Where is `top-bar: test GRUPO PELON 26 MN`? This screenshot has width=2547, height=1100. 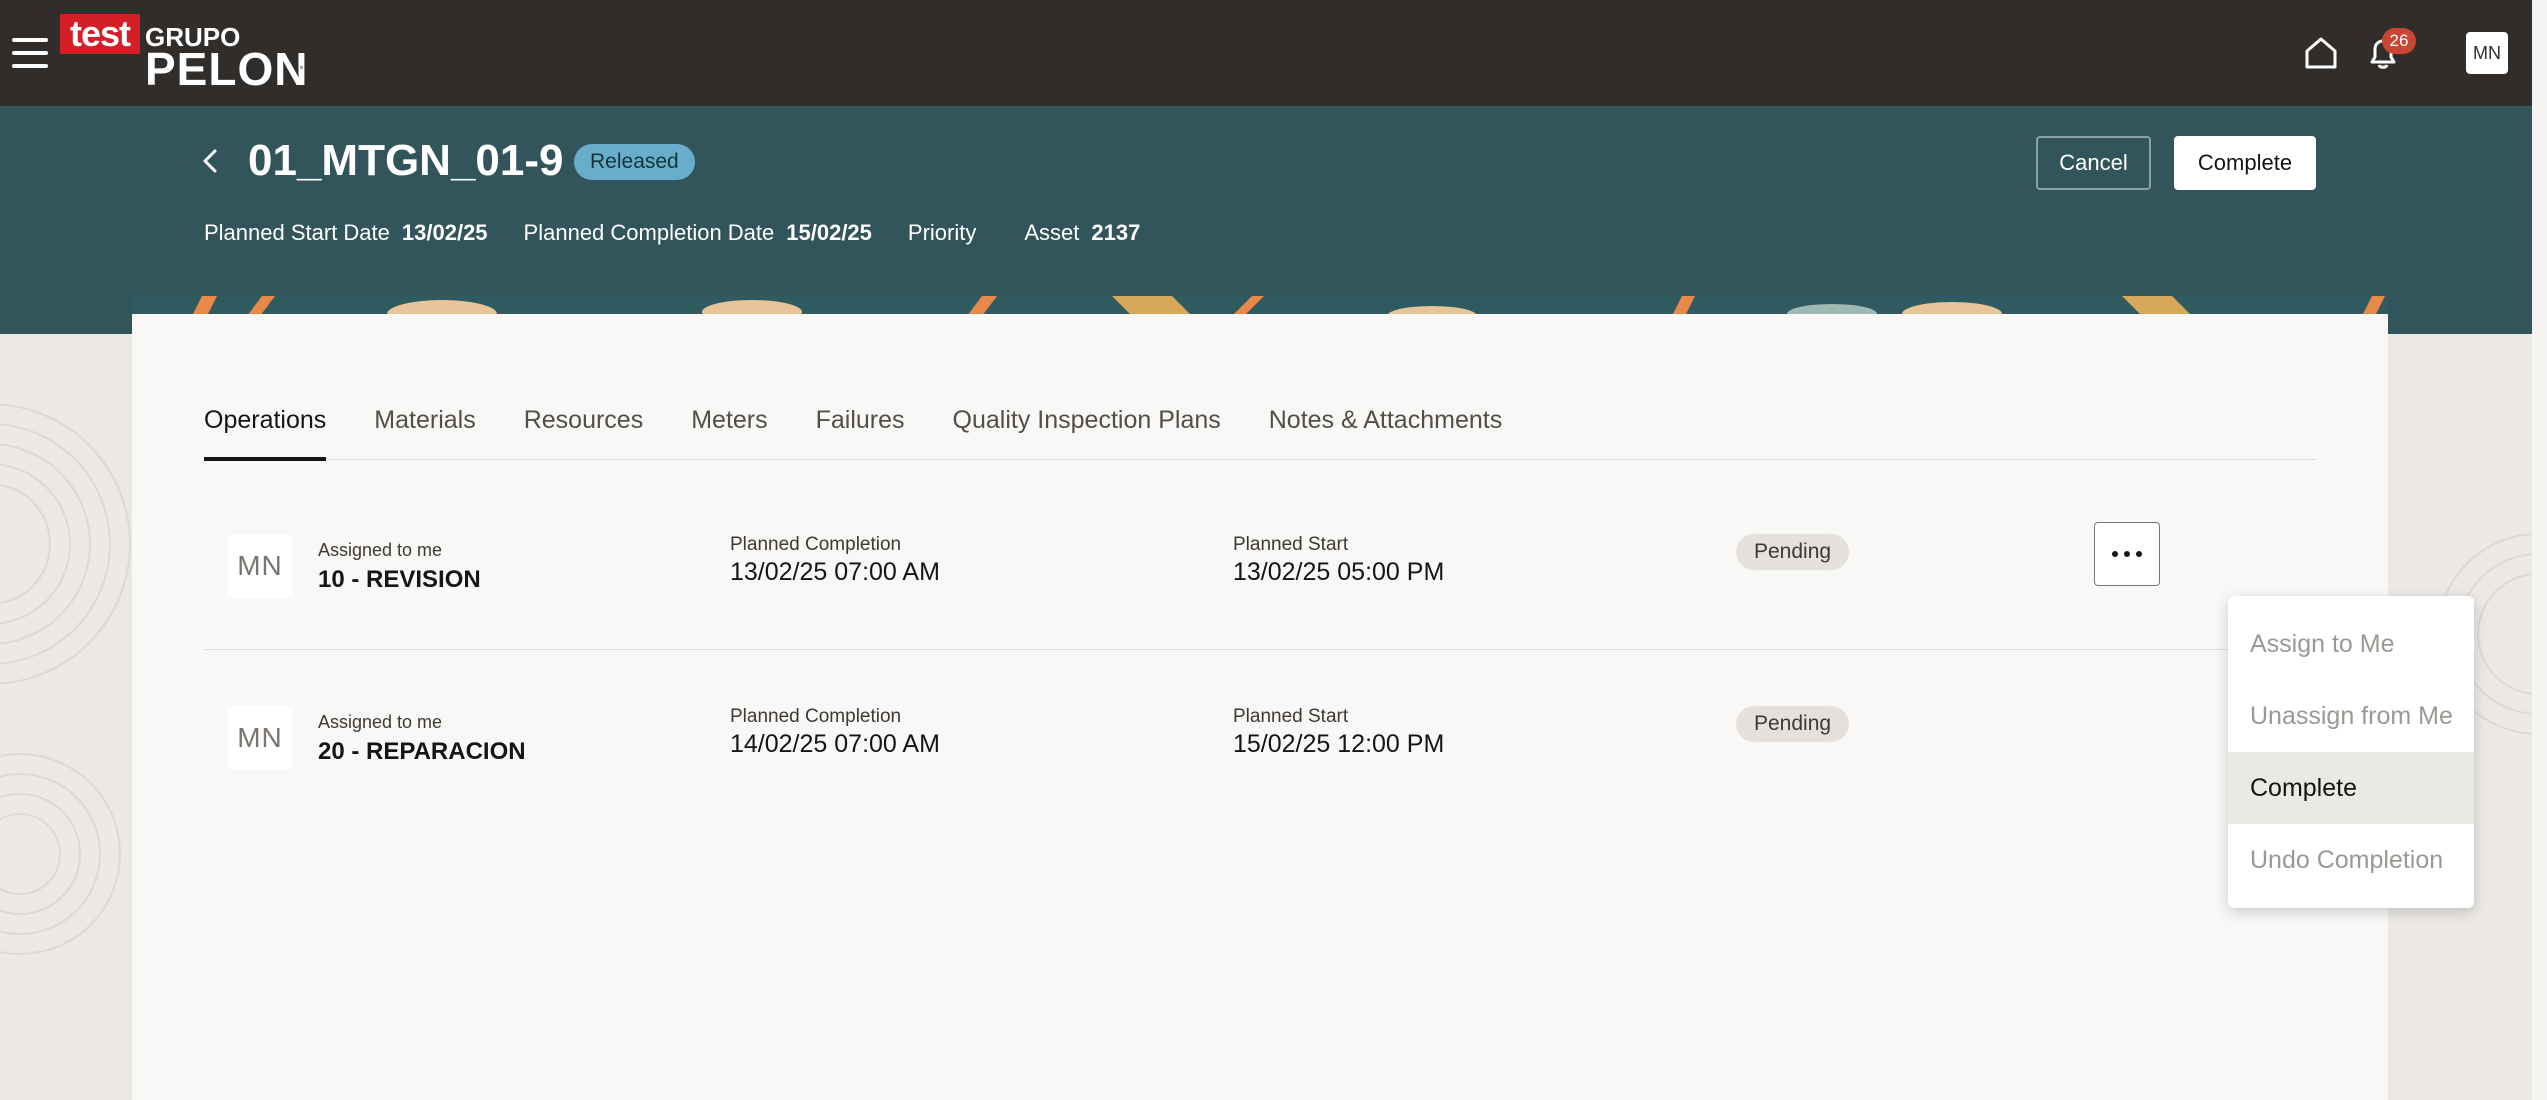 top-bar: test GRUPO PELON 26 MN is located at coordinates (1266, 53).